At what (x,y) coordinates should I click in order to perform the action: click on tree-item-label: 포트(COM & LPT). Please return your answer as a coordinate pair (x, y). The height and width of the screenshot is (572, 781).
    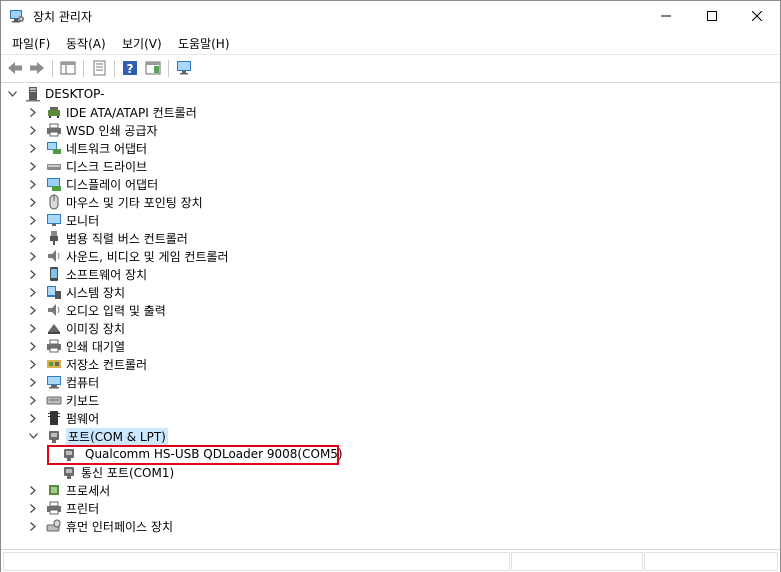
    Looking at the image, I should click on (117, 436).